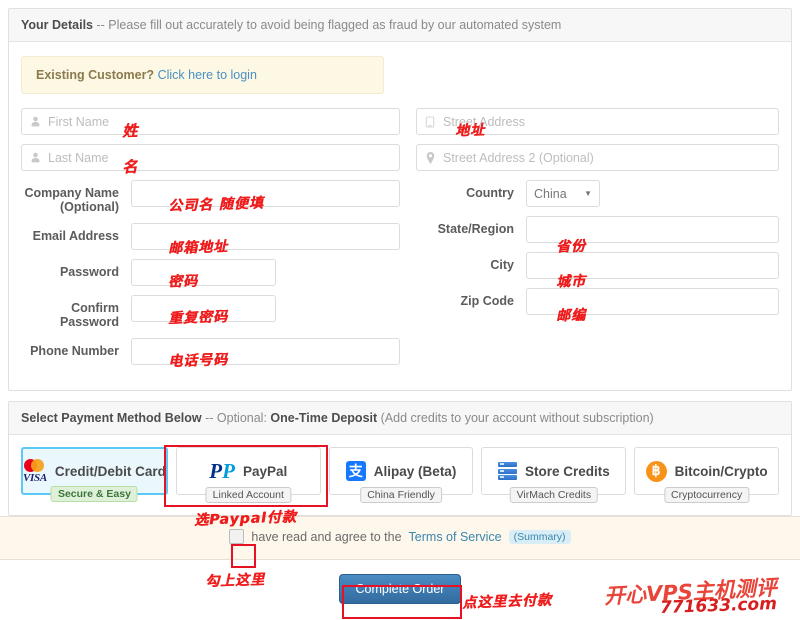  What do you see at coordinates (652, 193) in the screenshot?
I see `country-control: China ▼` at bounding box center [652, 193].